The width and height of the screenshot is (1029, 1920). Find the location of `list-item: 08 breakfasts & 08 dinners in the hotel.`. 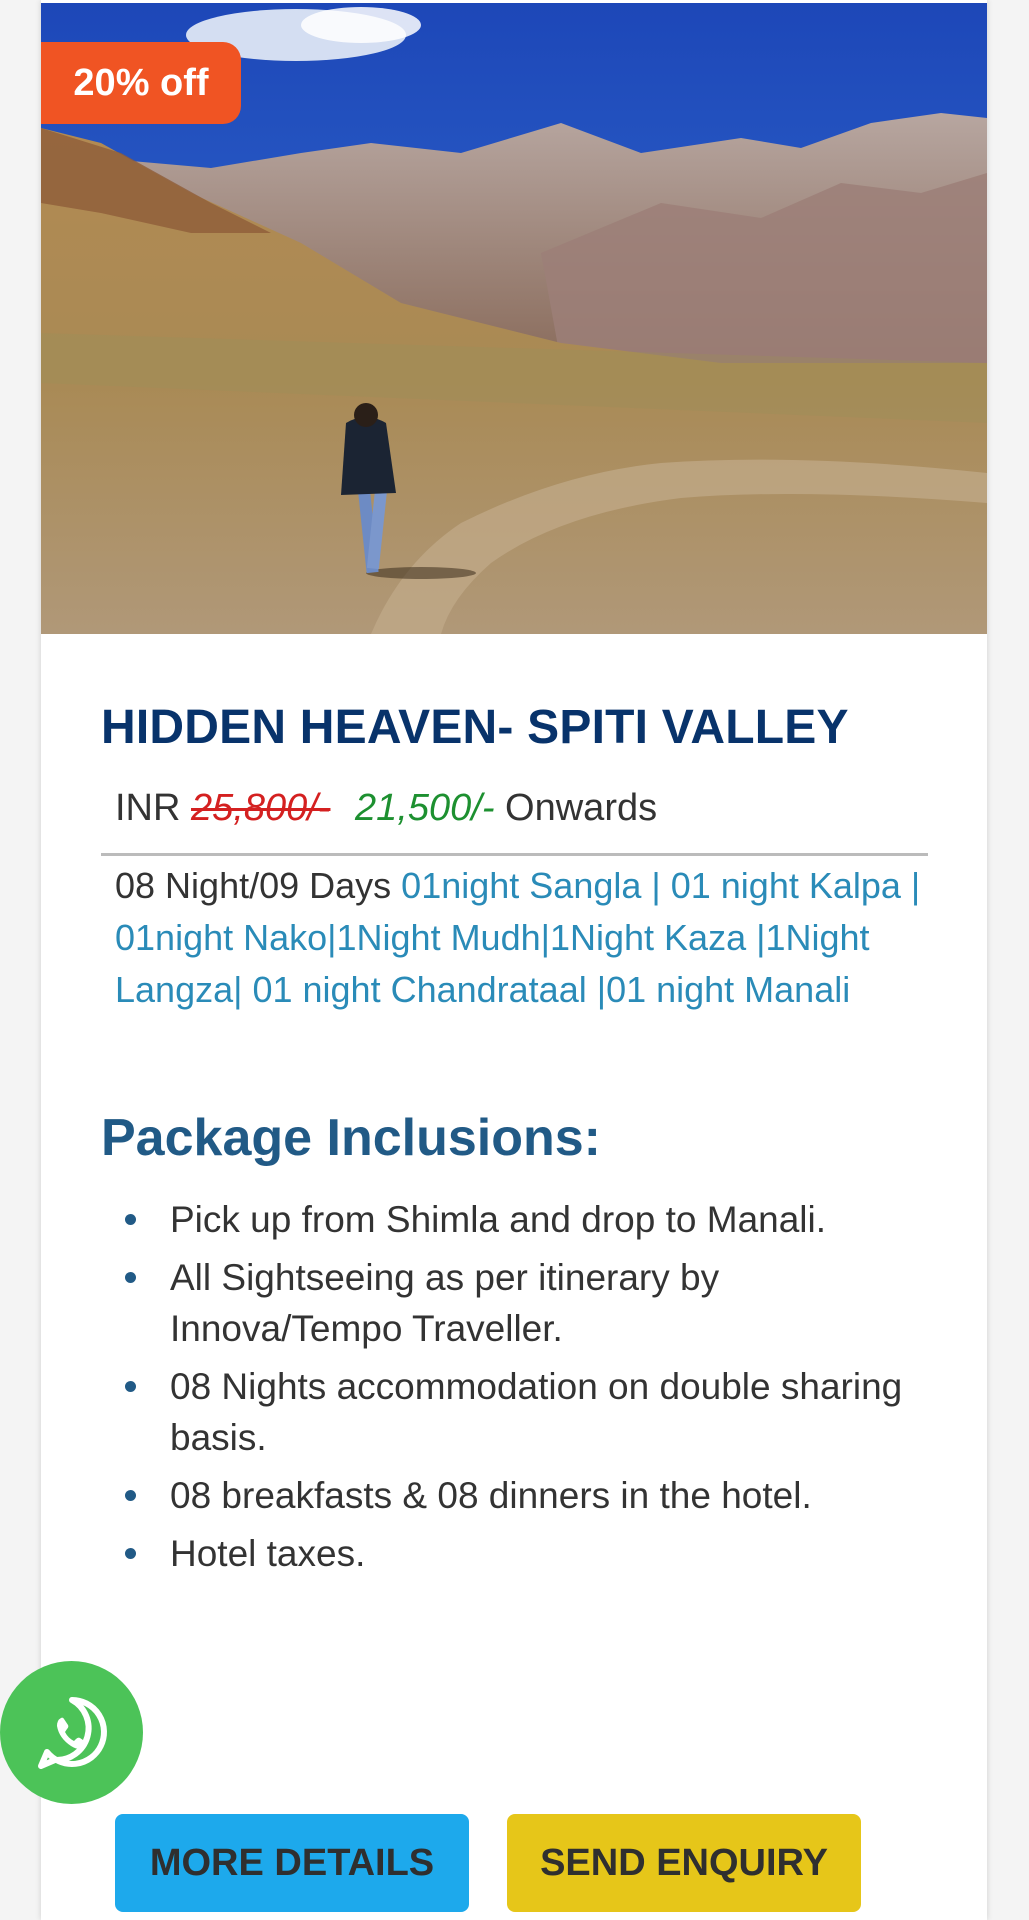

list-item: 08 breakfasts & 08 dinners in the hotel. is located at coordinates (521, 1495).